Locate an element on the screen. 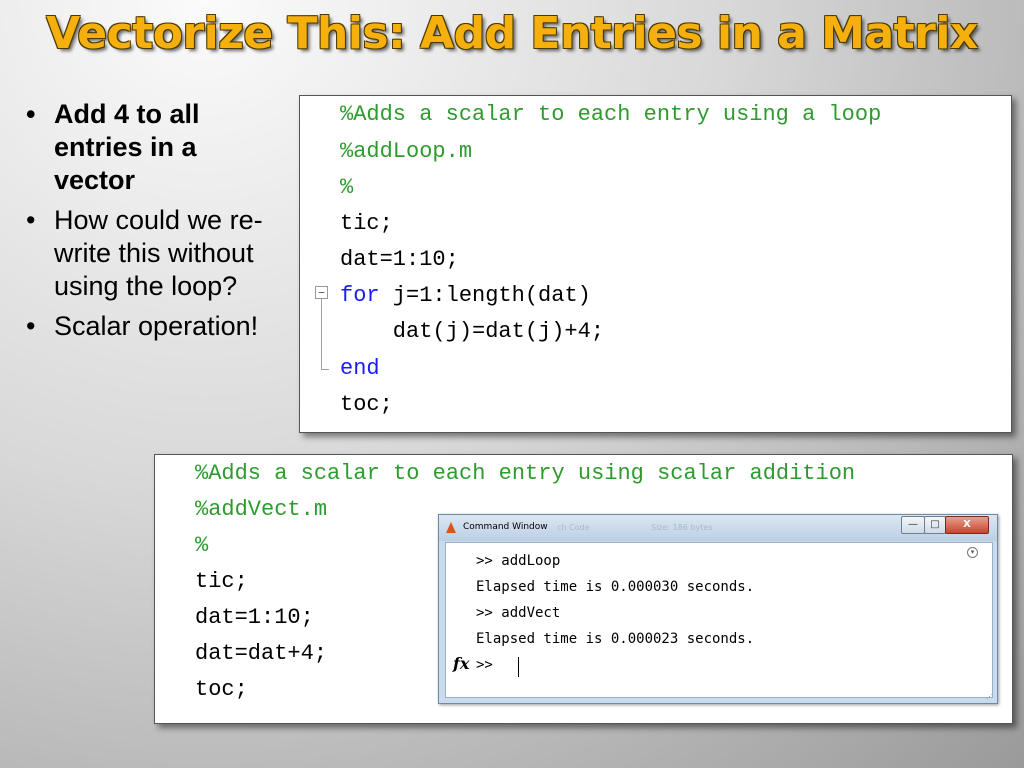 Image resolution: width=1024 pixels, height=768 pixels. code-line: dat(j)=dat(j)+4; is located at coordinates (472, 331).